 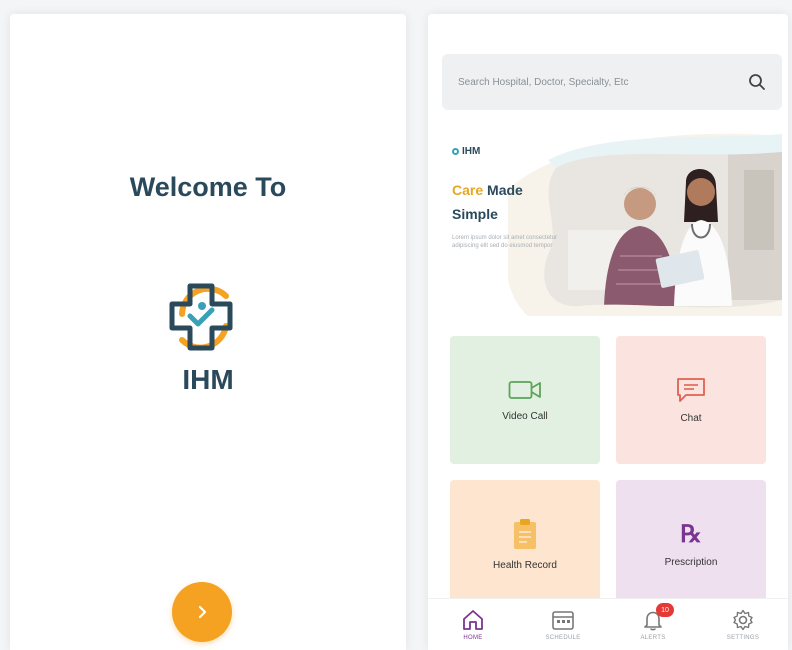 I want to click on prescription-tile: ℞ Prescription, so click(x=691, y=544).